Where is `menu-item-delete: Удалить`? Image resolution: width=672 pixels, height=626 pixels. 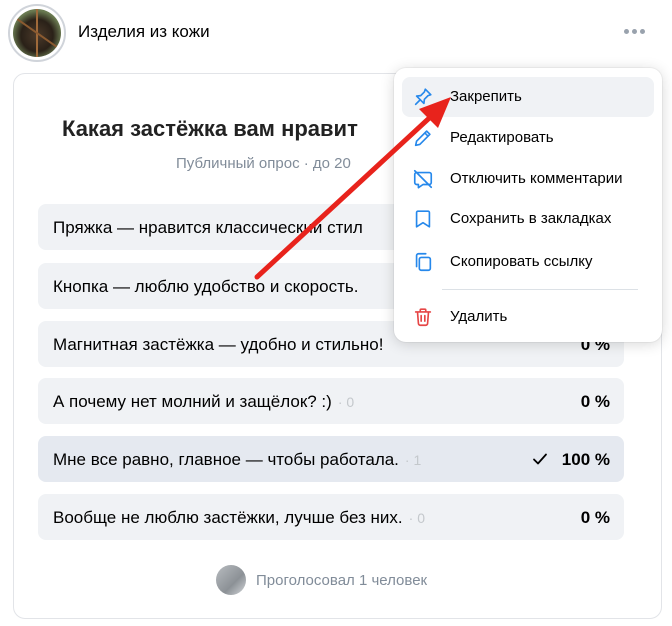
menu-item-delete: Удалить is located at coordinates (528, 317).